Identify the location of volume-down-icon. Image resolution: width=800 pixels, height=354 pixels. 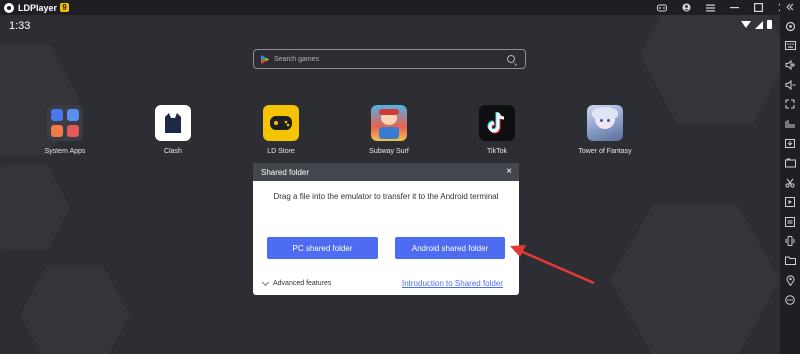
(790, 85).